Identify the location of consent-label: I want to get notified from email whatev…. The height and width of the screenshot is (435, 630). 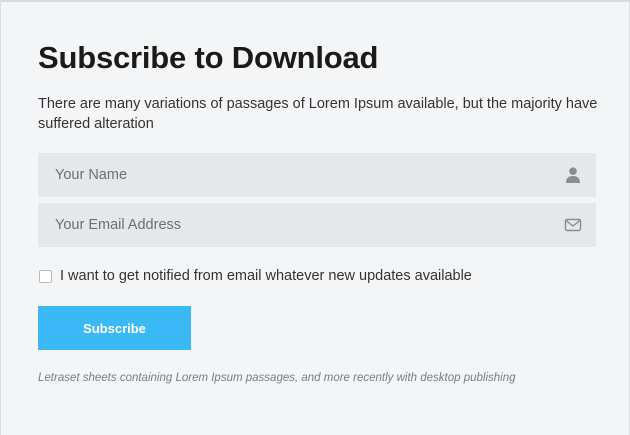
(266, 276).